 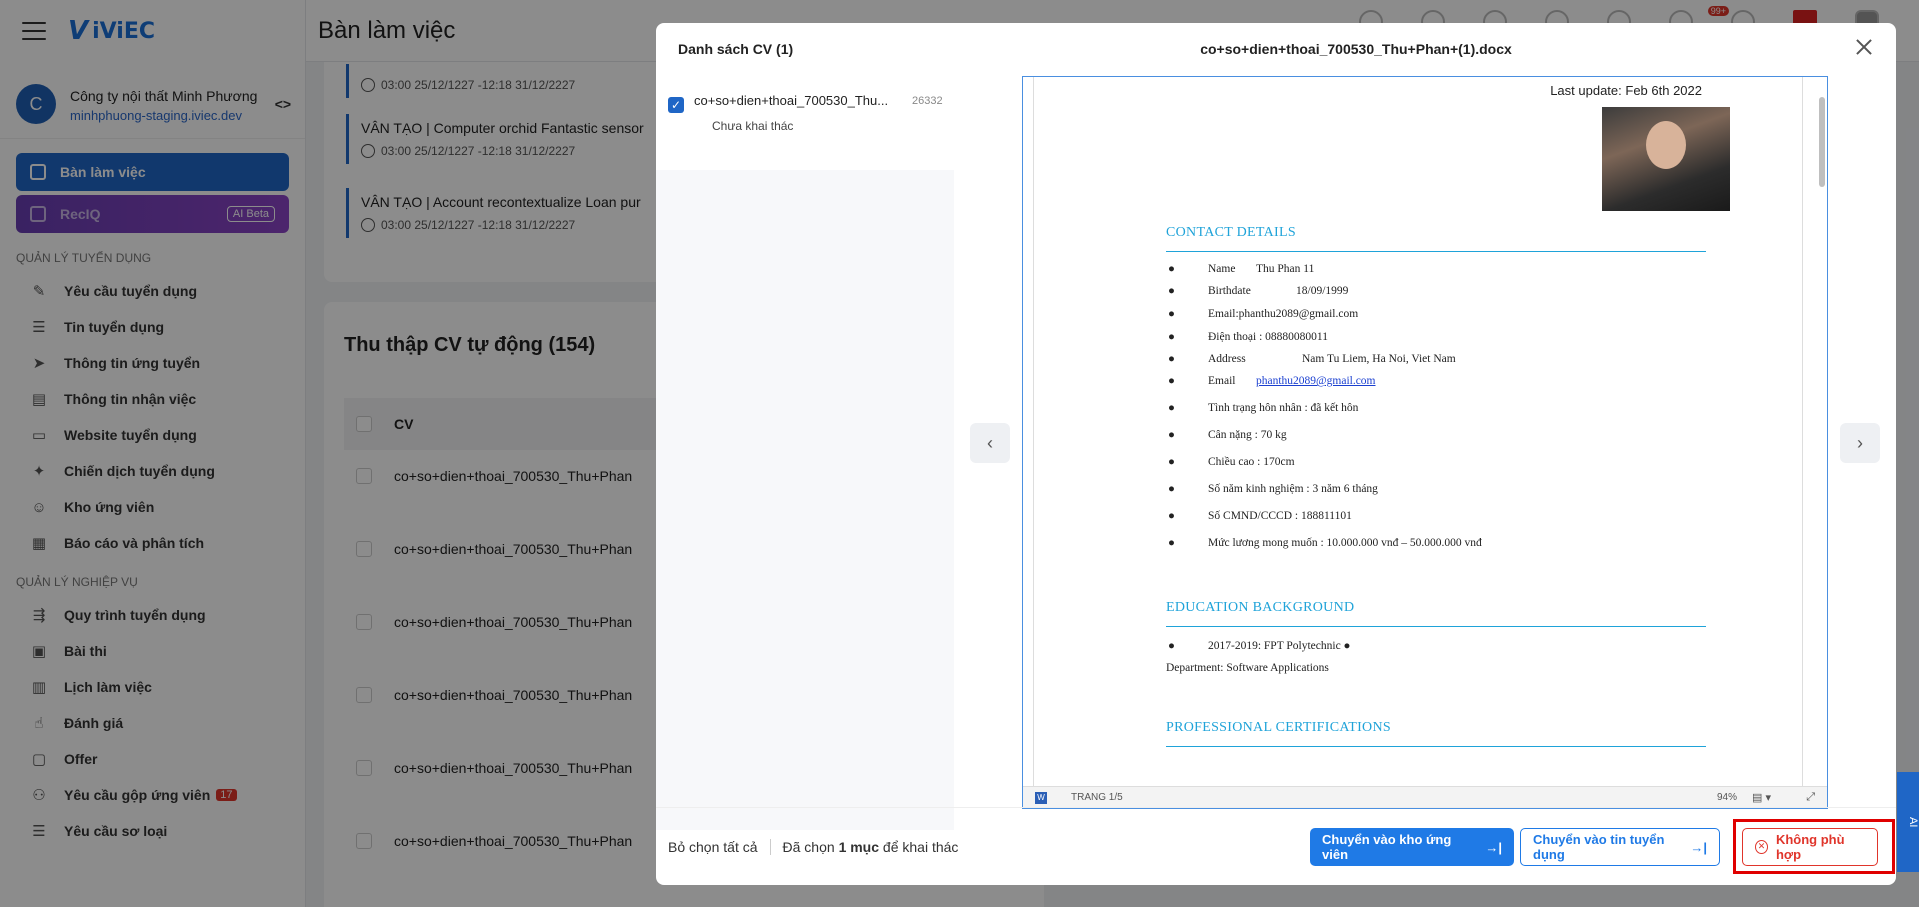 I want to click on move-to-job-button: Chuyển vào tin tuyển dụng →|, so click(x=1620, y=847).